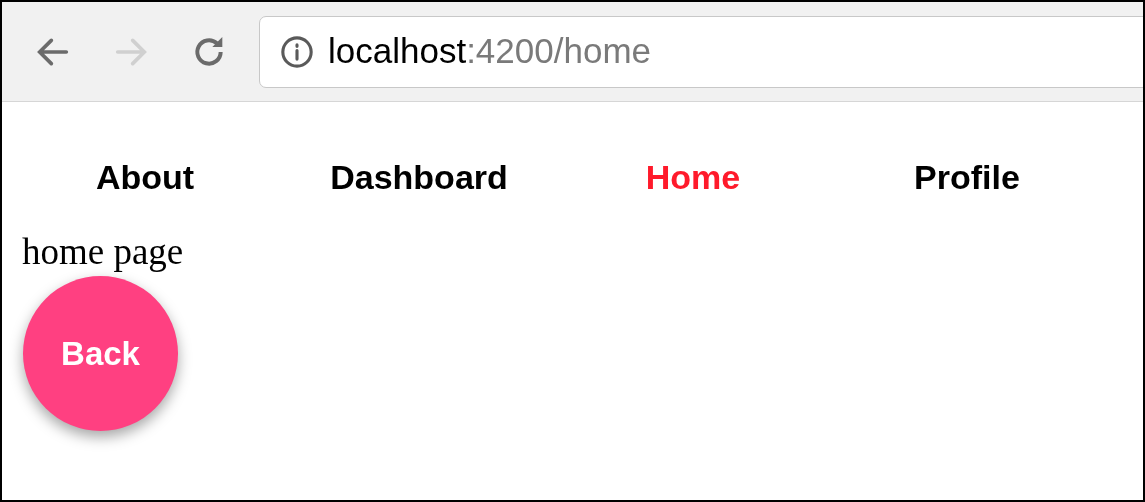 This screenshot has width=1145, height=502. I want to click on info-icon, so click(297, 51).